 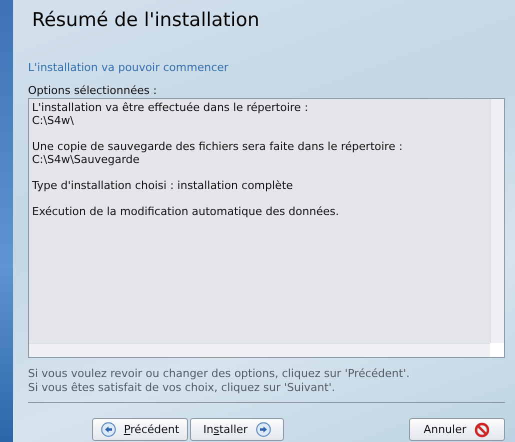 I want to click on cancel-icon, so click(x=482, y=430).